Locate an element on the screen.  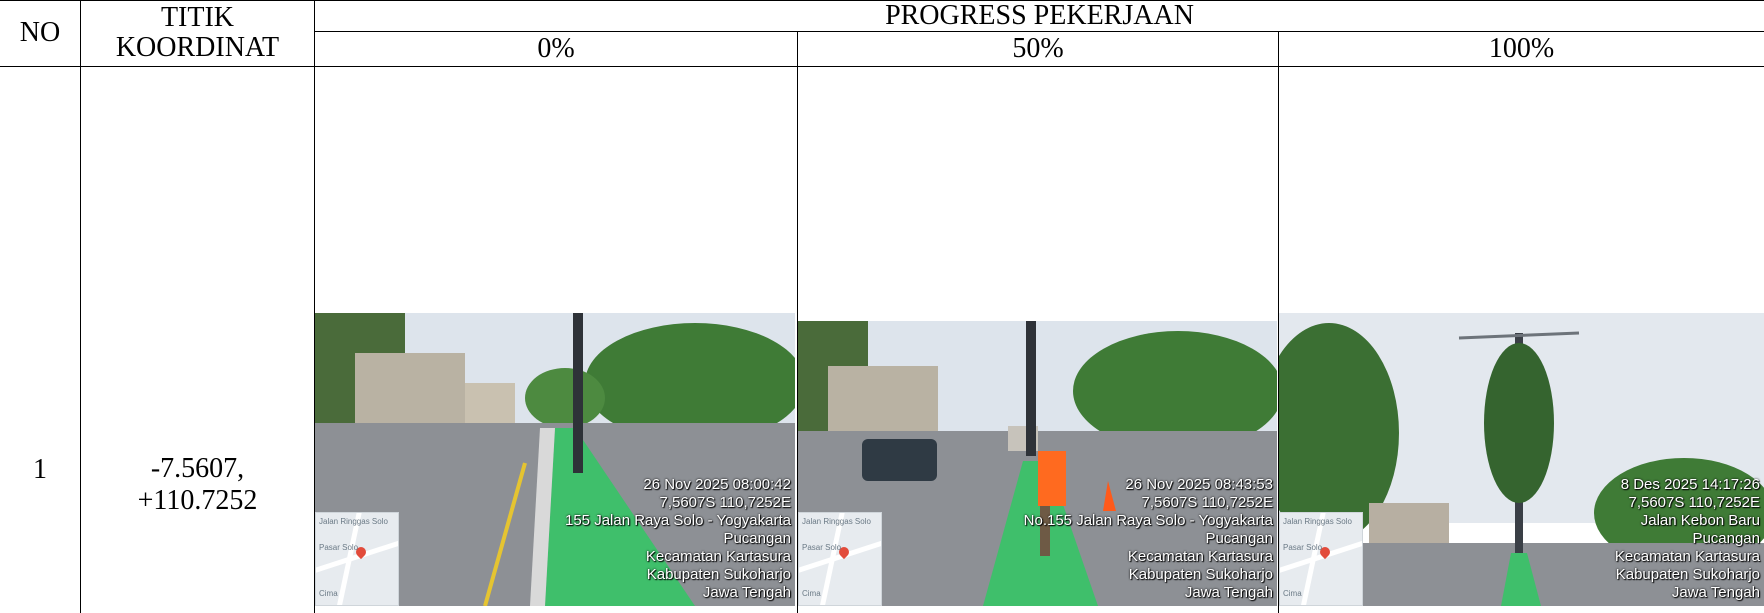
row-coordinate-cell: -7.5607, +110.7252 is located at coordinates (197, 485).